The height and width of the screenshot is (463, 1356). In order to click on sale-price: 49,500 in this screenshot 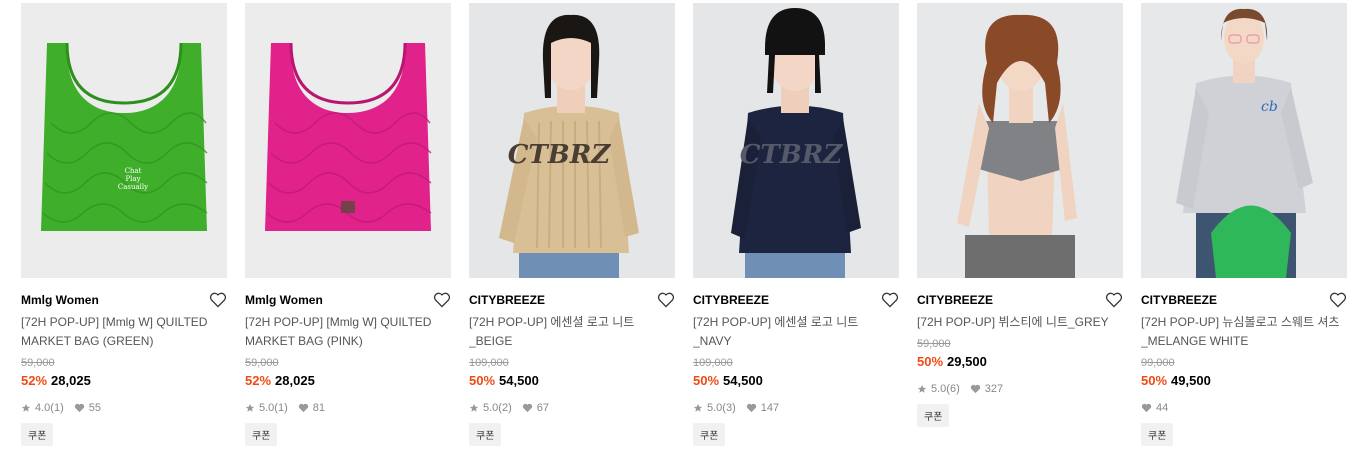, I will do `click(1191, 380)`.